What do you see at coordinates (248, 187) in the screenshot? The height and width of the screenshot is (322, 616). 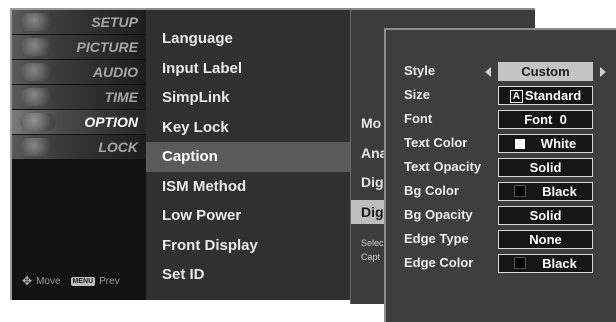 I see `menu-item-ism-method: ISM Method` at bounding box center [248, 187].